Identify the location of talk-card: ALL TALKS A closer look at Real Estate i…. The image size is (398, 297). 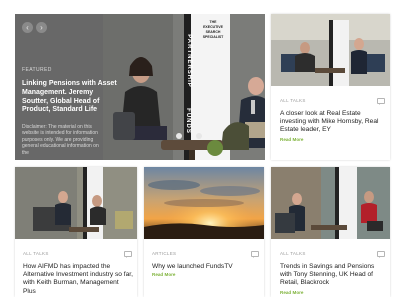
(330, 87).